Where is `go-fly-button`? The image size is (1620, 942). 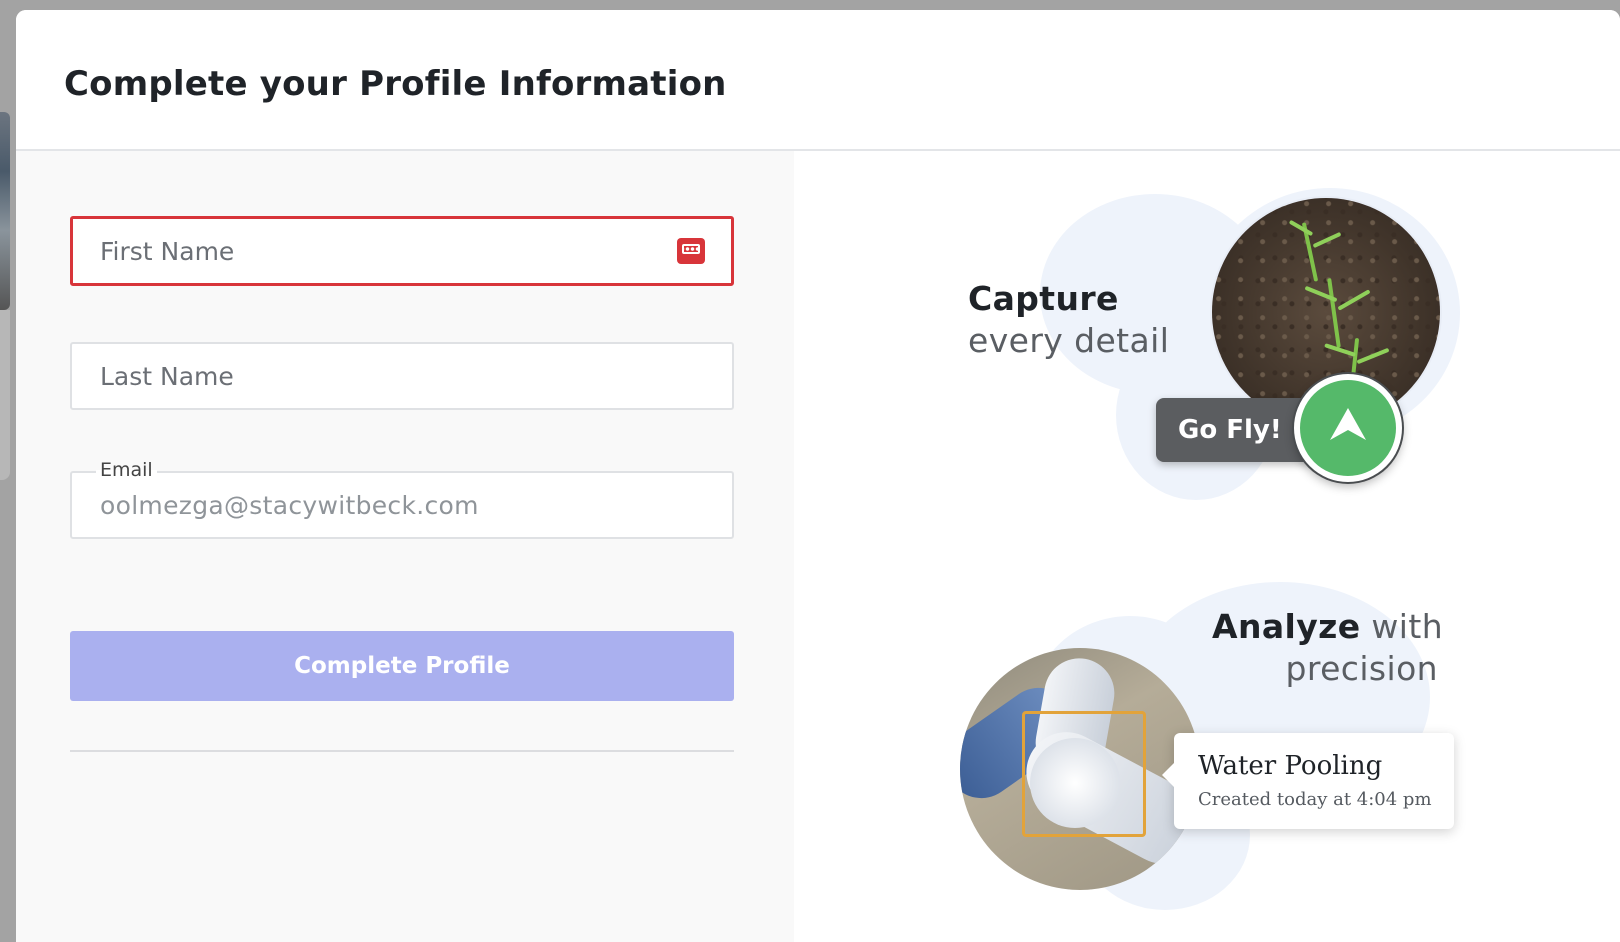 go-fly-button is located at coordinates (1348, 428).